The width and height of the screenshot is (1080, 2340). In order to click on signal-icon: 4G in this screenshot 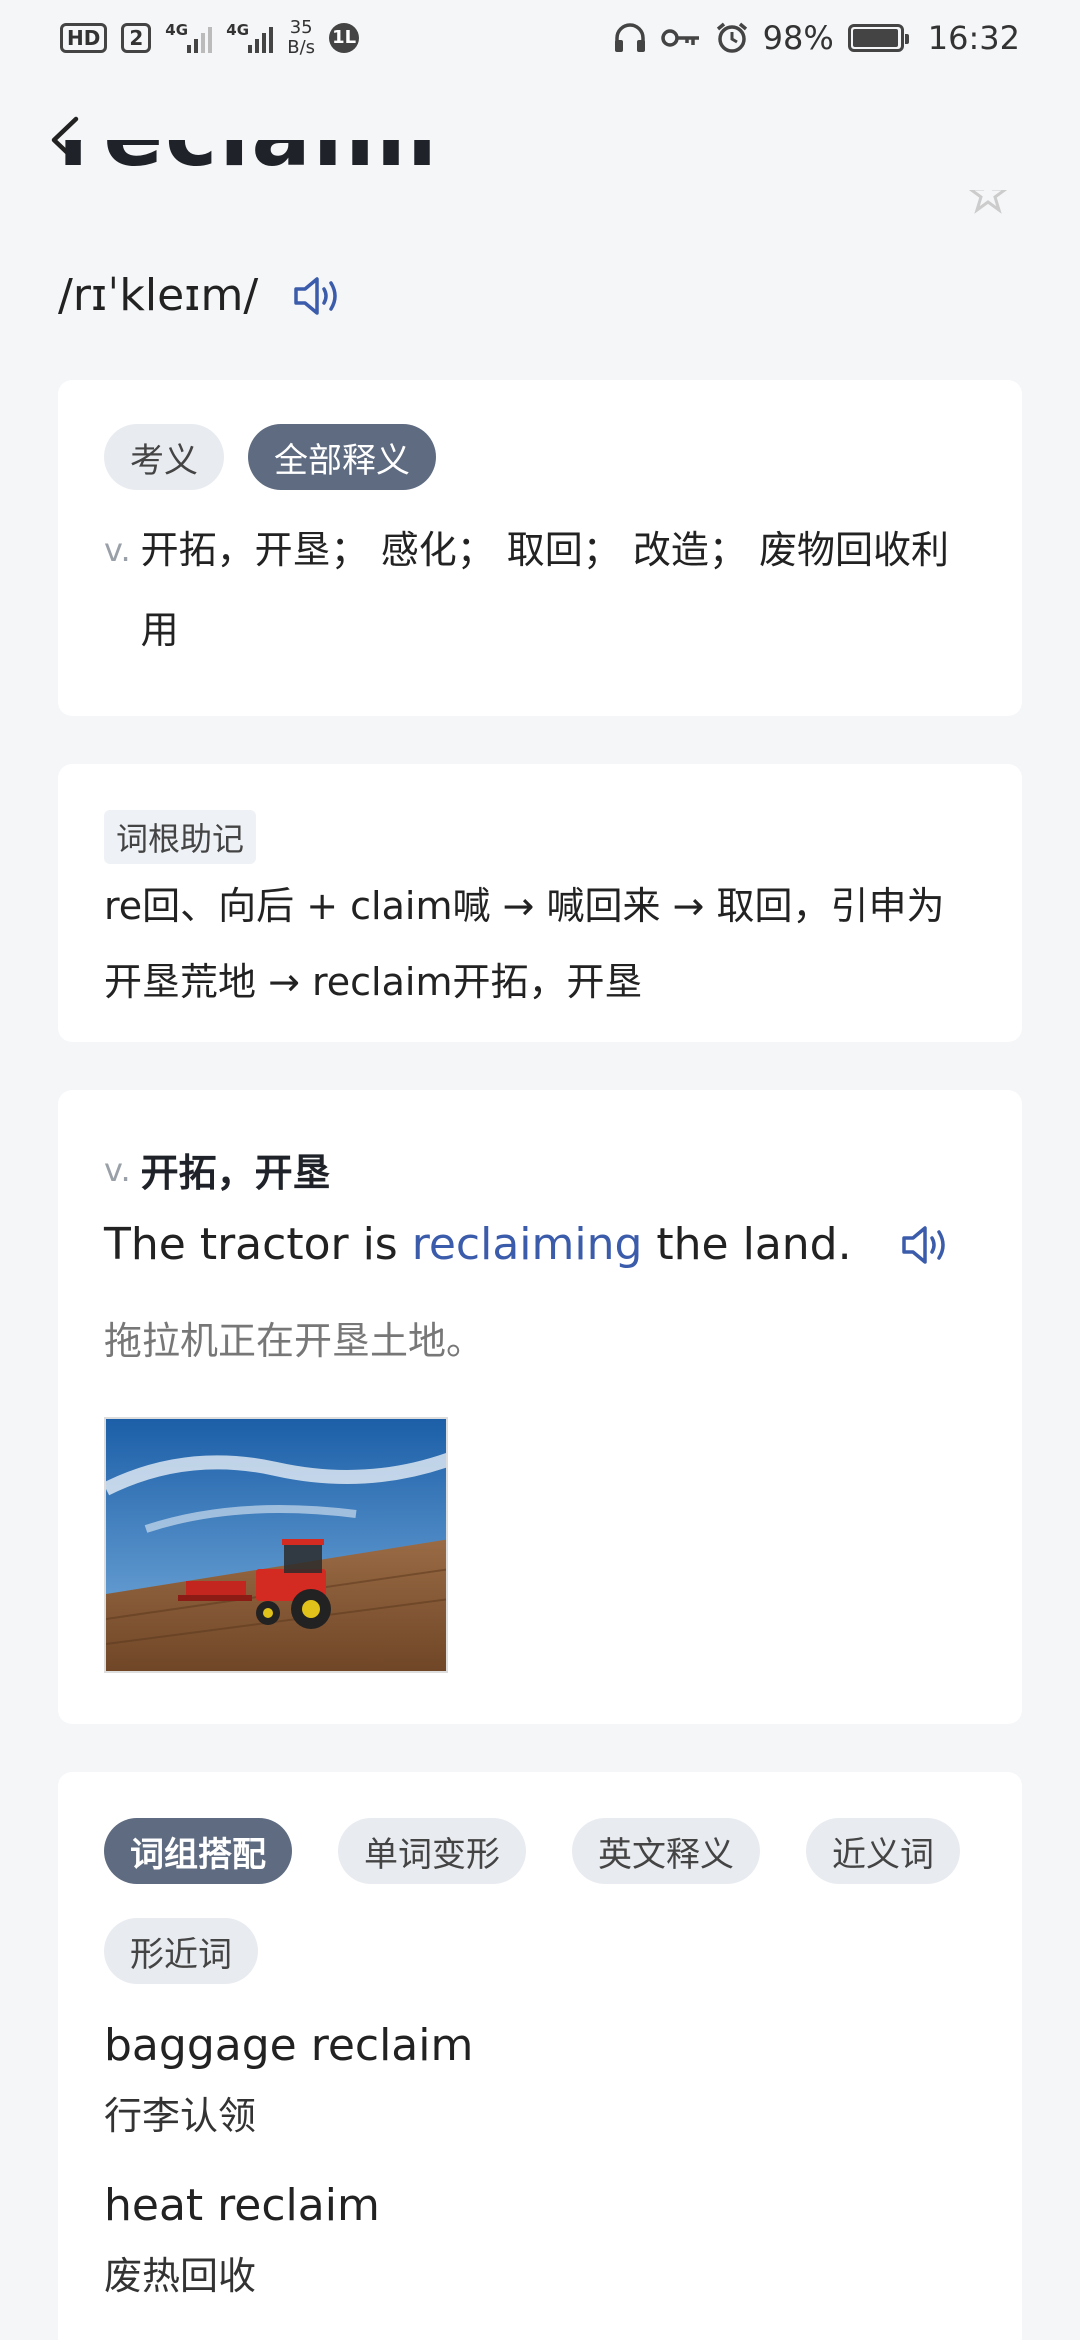, I will do `click(189, 36)`.